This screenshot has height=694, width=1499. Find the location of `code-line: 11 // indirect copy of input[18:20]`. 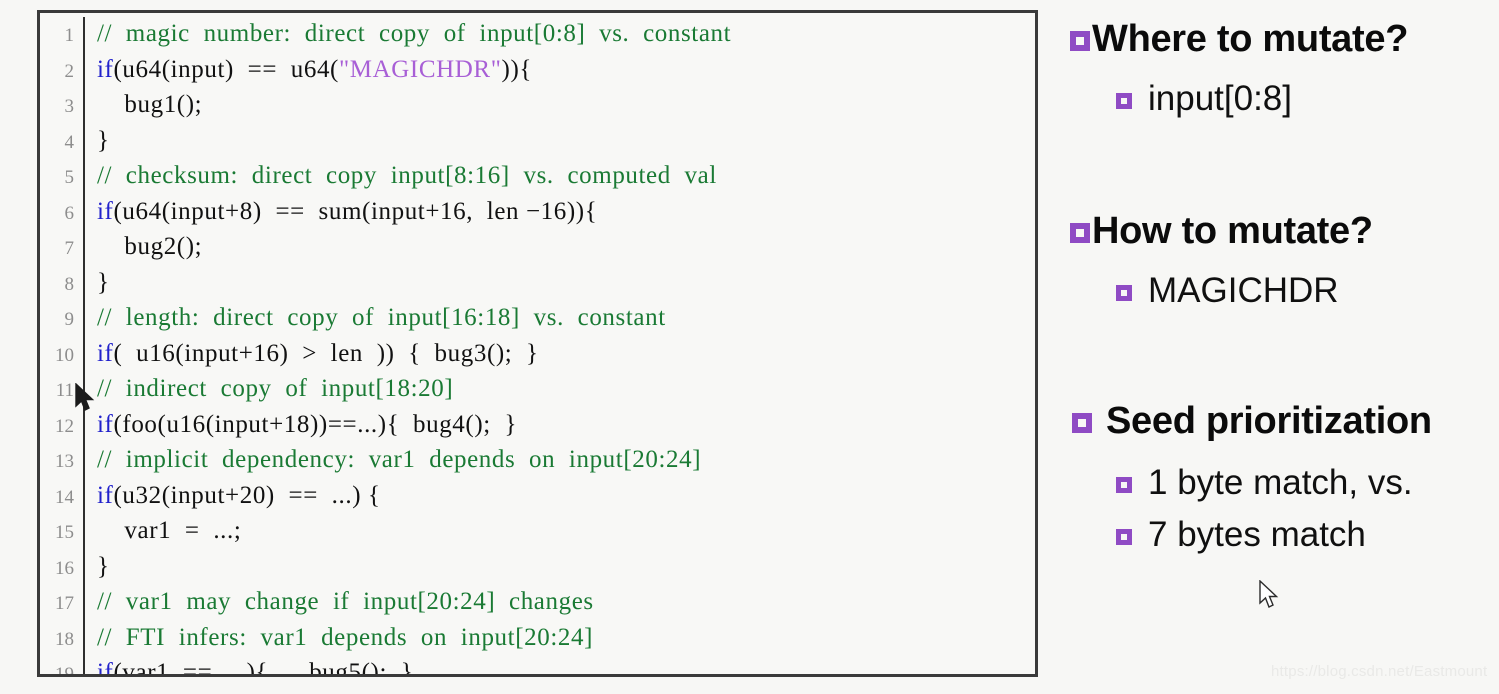

code-line: 11 // indirect copy of input[18:20] is located at coordinates (537, 390).